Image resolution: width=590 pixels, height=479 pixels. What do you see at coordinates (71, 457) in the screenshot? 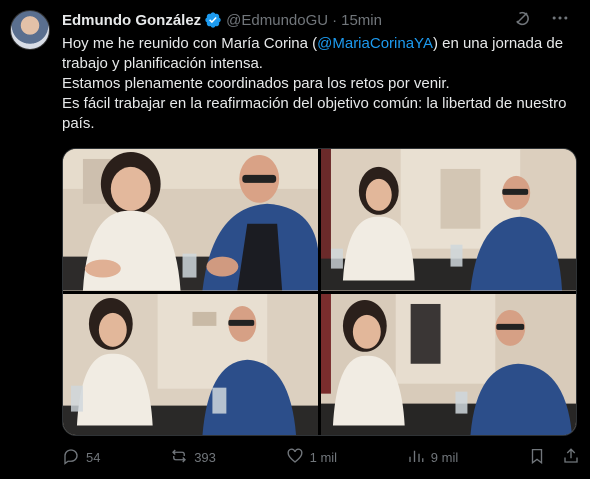
I see `reply-icon` at bounding box center [71, 457].